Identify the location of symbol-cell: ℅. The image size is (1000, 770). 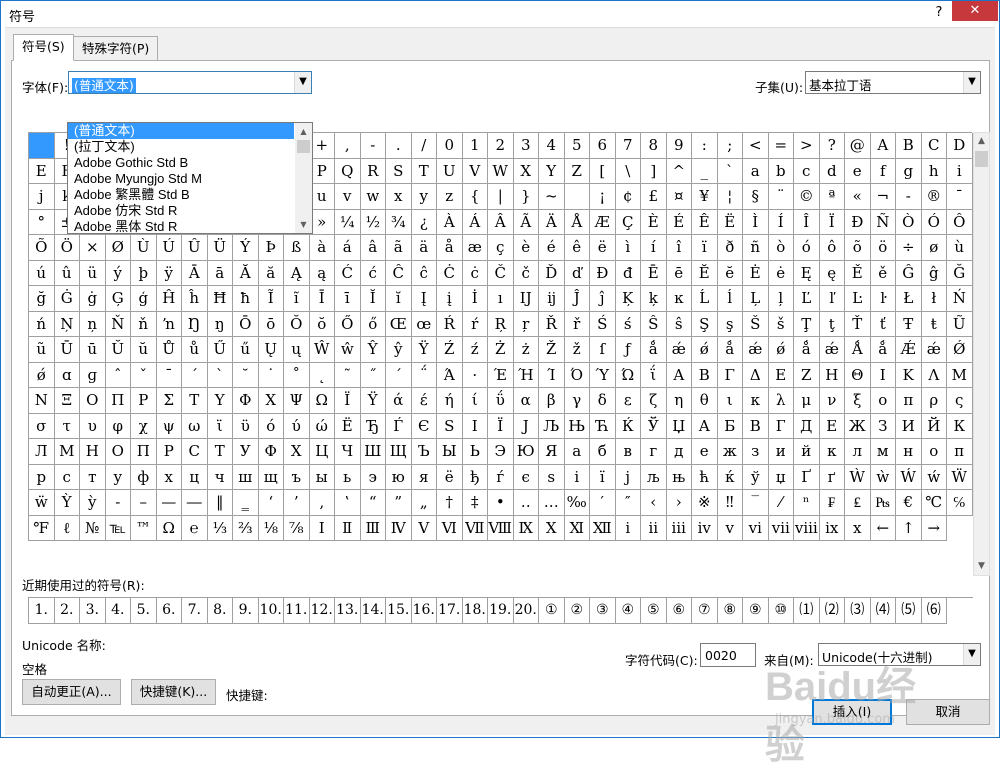
(960, 503).